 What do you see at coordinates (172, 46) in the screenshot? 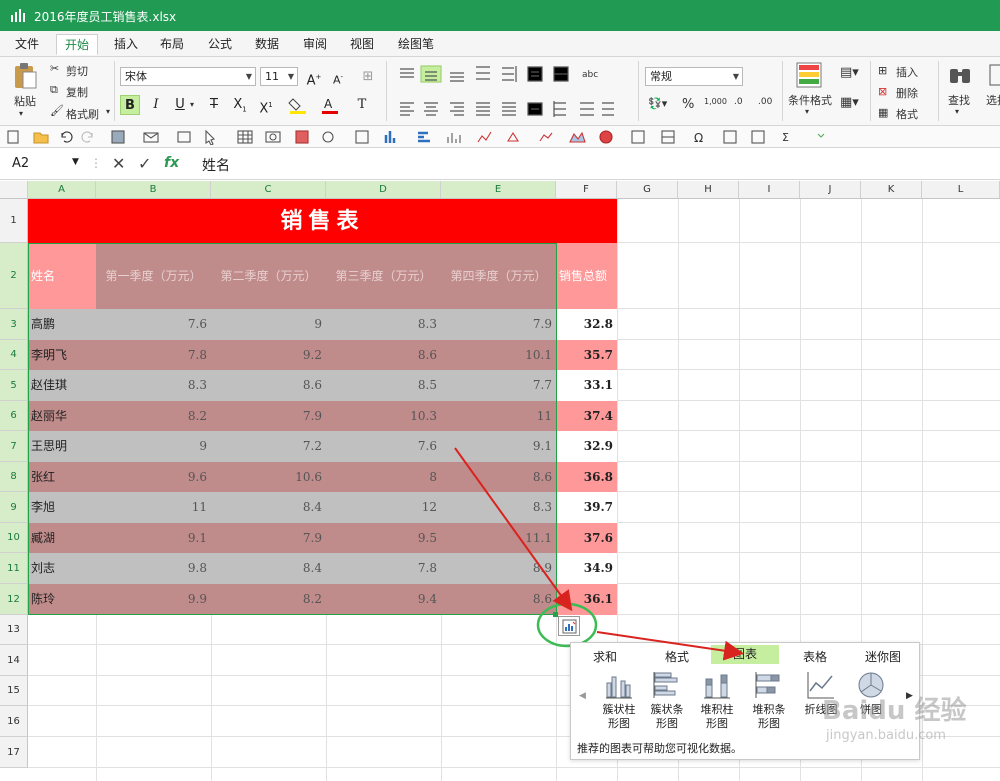
I see `tab-layout: 布局` at bounding box center [172, 46].